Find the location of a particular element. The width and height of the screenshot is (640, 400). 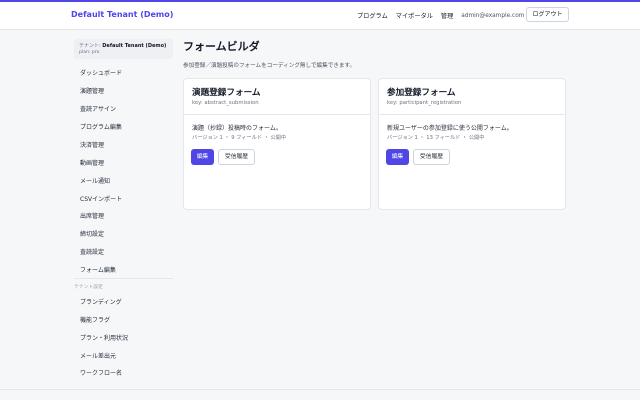

tenant-info: テナント: Default Tenant (Demo) plan: pro is located at coordinates (123, 49).